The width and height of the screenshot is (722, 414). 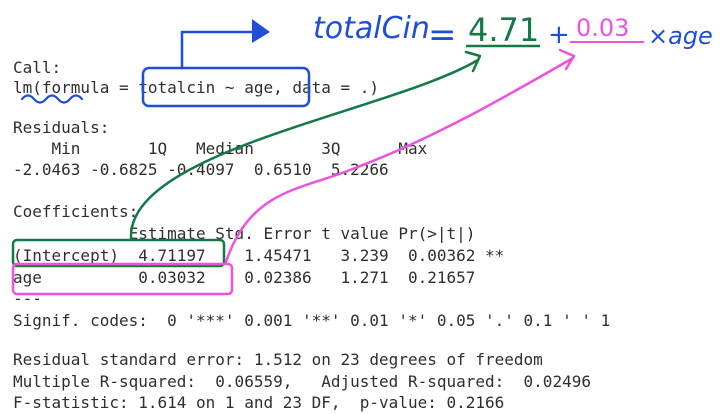 What do you see at coordinates (61, 127) in the screenshot?
I see `residuals-header: Residuals:` at bounding box center [61, 127].